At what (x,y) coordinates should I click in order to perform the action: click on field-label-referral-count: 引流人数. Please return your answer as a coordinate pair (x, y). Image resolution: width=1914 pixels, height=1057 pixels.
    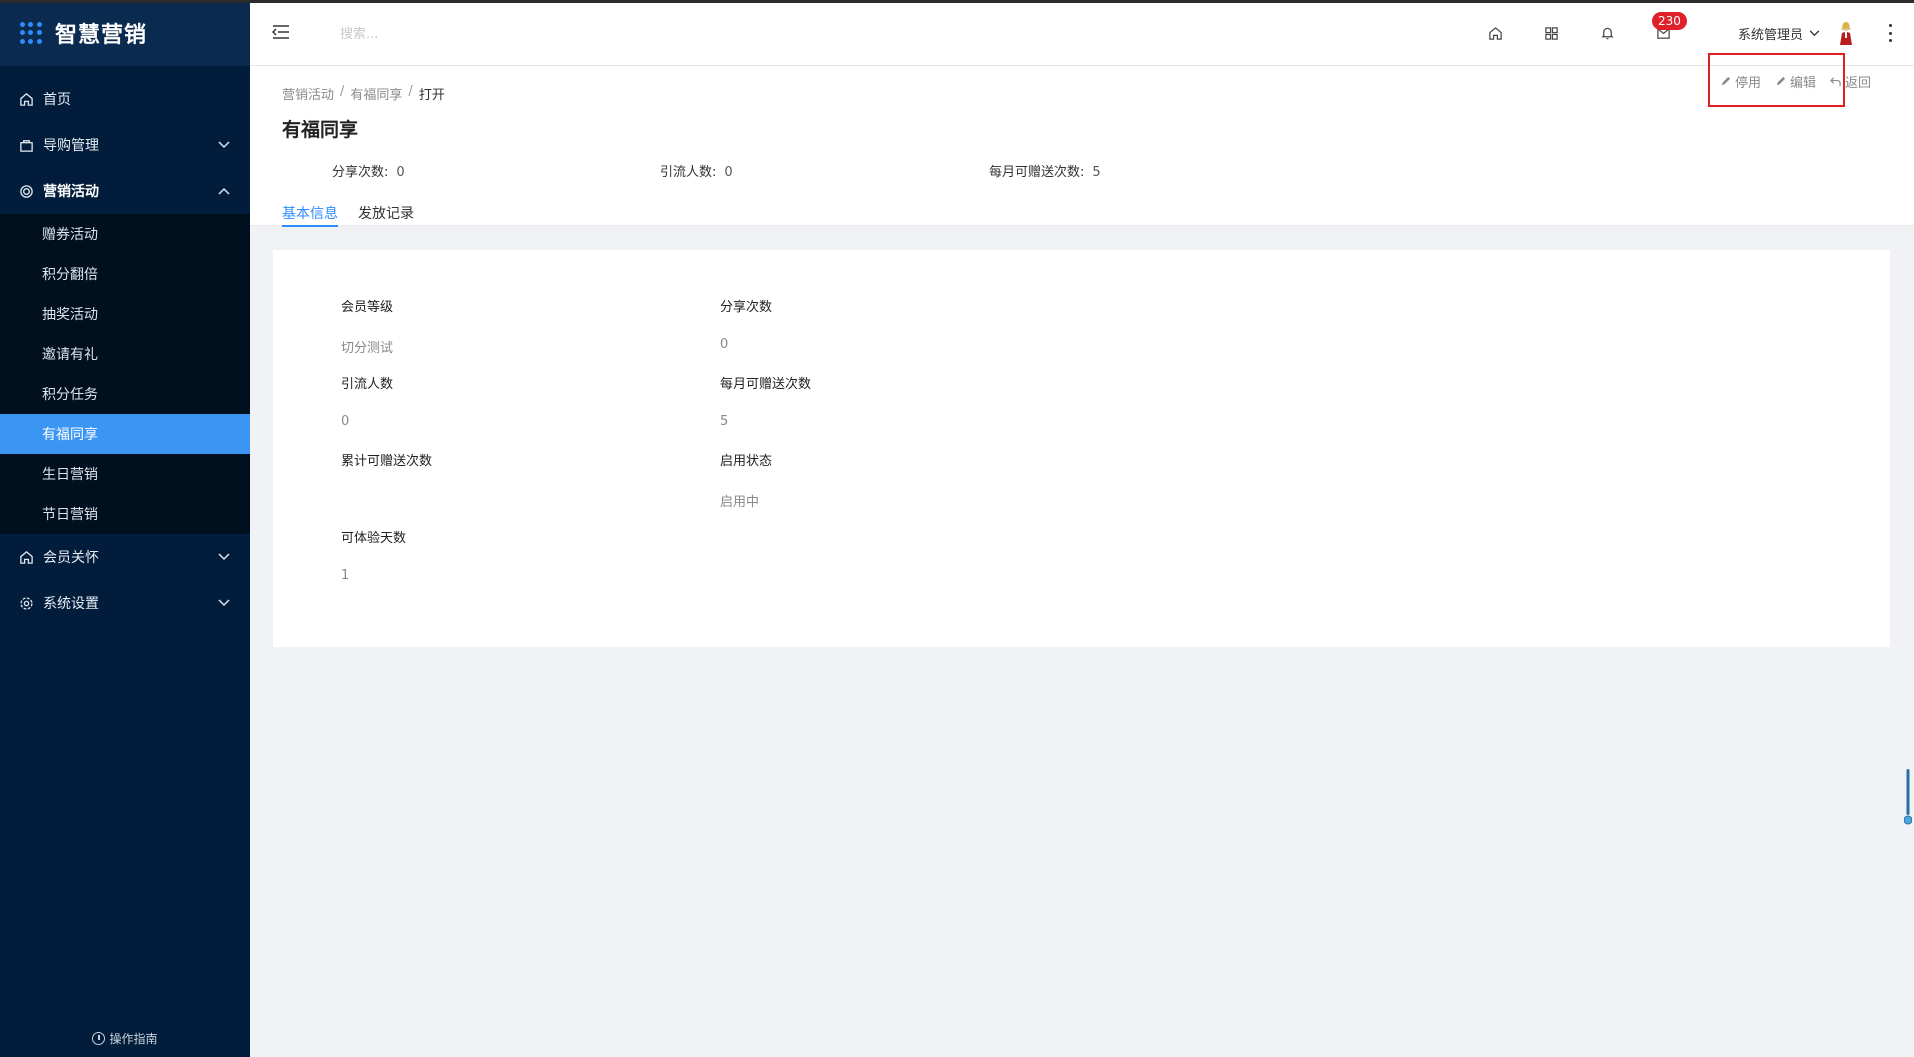
    Looking at the image, I should click on (367, 384).